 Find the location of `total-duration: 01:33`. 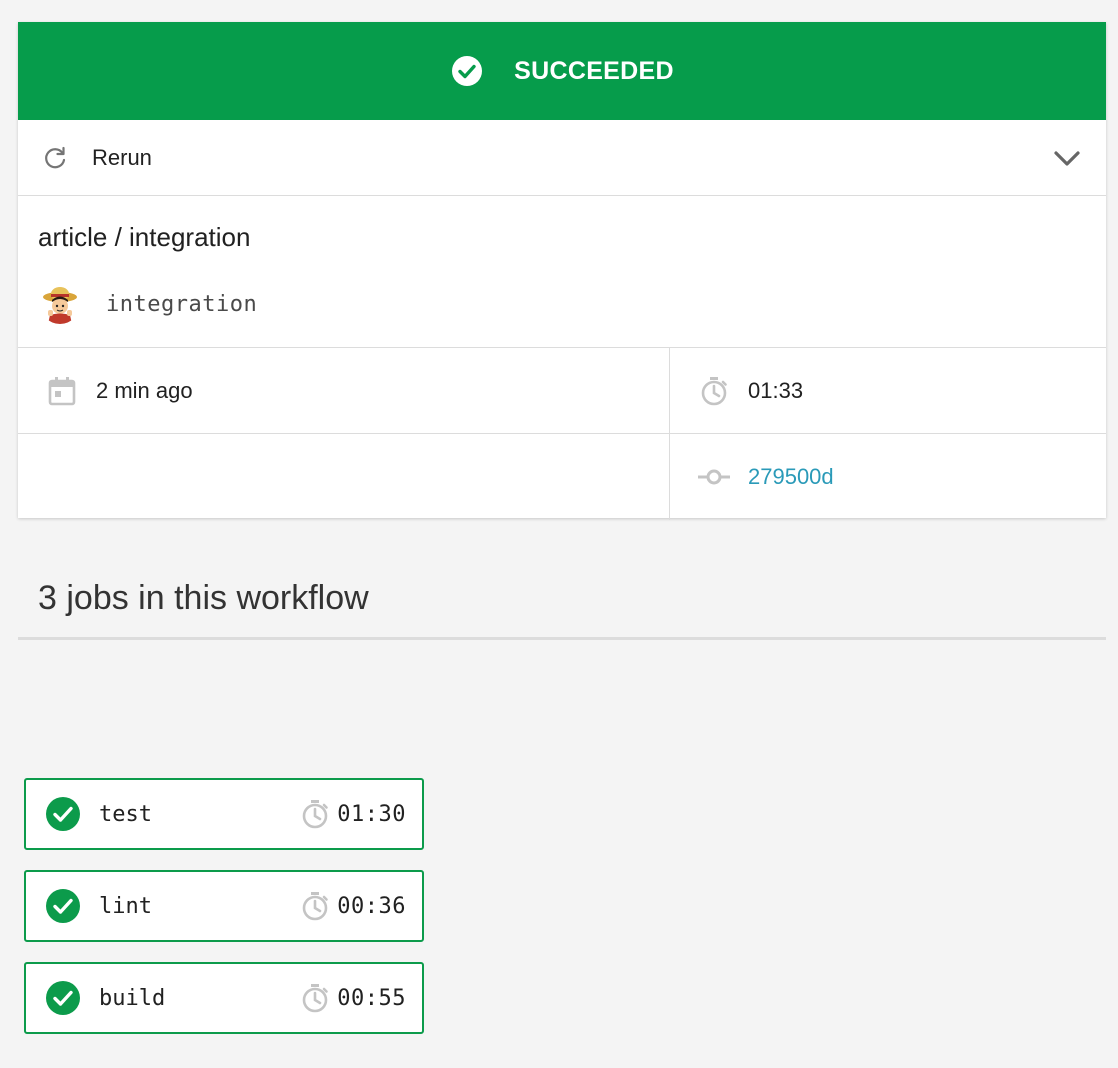

total-duration: 01:33 is located at coordinates (888, 391).